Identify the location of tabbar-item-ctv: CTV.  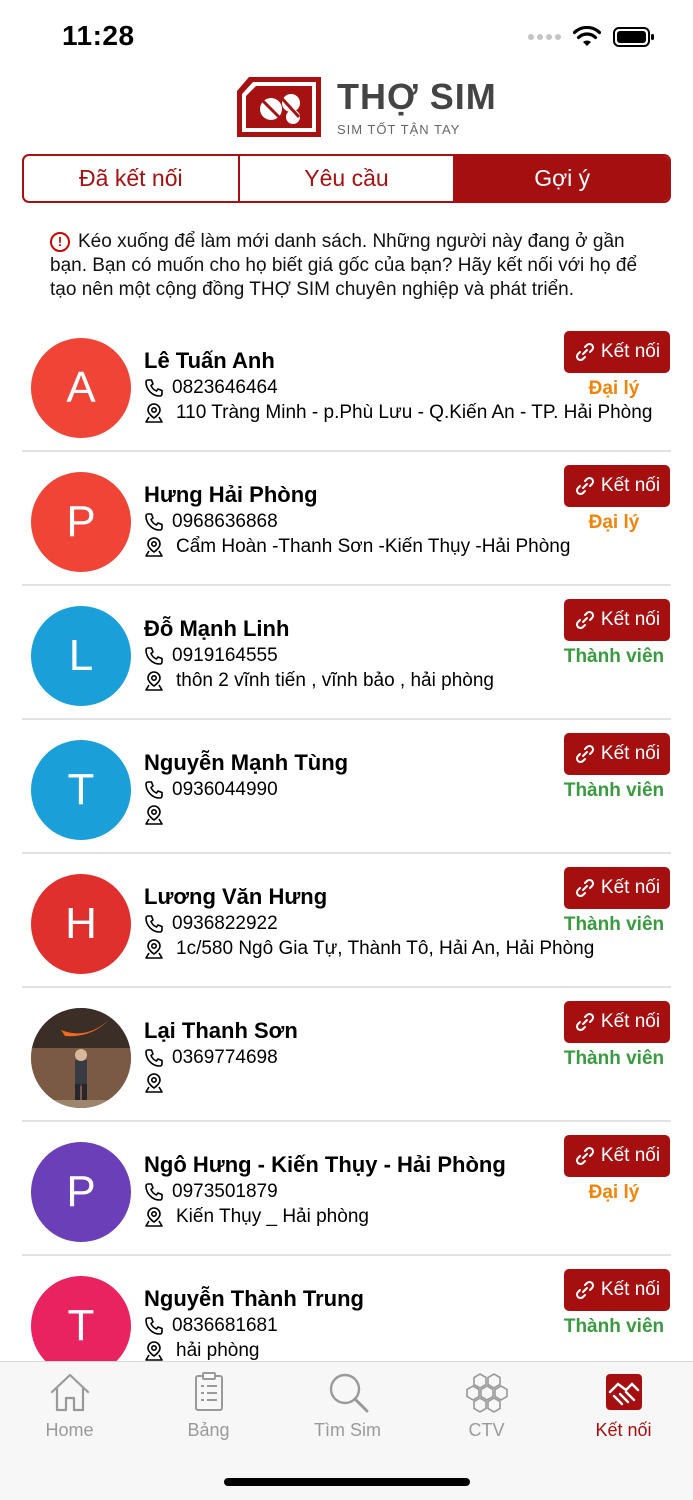
(486, 1405).